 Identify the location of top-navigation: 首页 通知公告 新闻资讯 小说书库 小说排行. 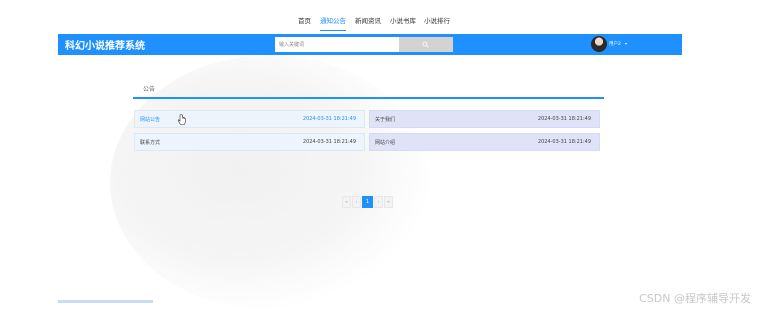
(379, 17).